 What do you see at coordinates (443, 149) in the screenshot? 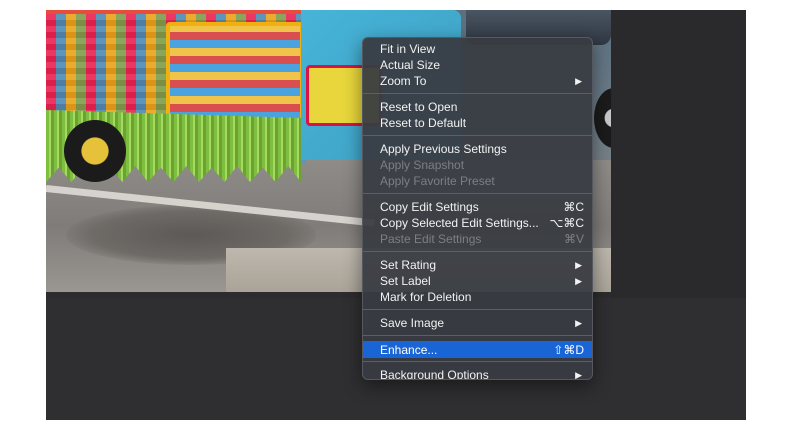
I see `menu-item-label: Apply Previous Settings` at bounding box center [443, 149].